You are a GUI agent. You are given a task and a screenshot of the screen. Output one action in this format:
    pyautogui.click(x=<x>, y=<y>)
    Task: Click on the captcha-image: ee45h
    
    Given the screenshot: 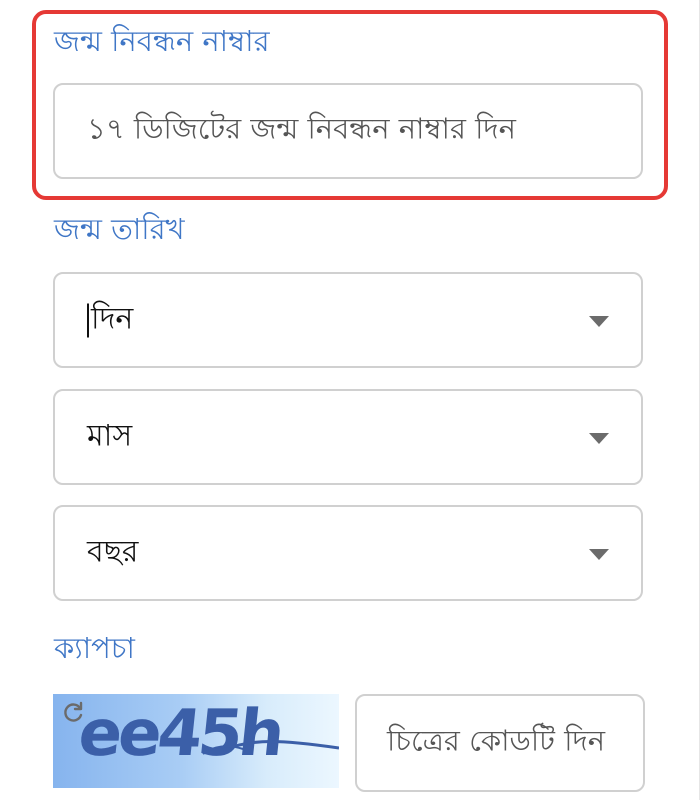 What is the action you would take?
    pyautogui.click(x=196, y=741)
    